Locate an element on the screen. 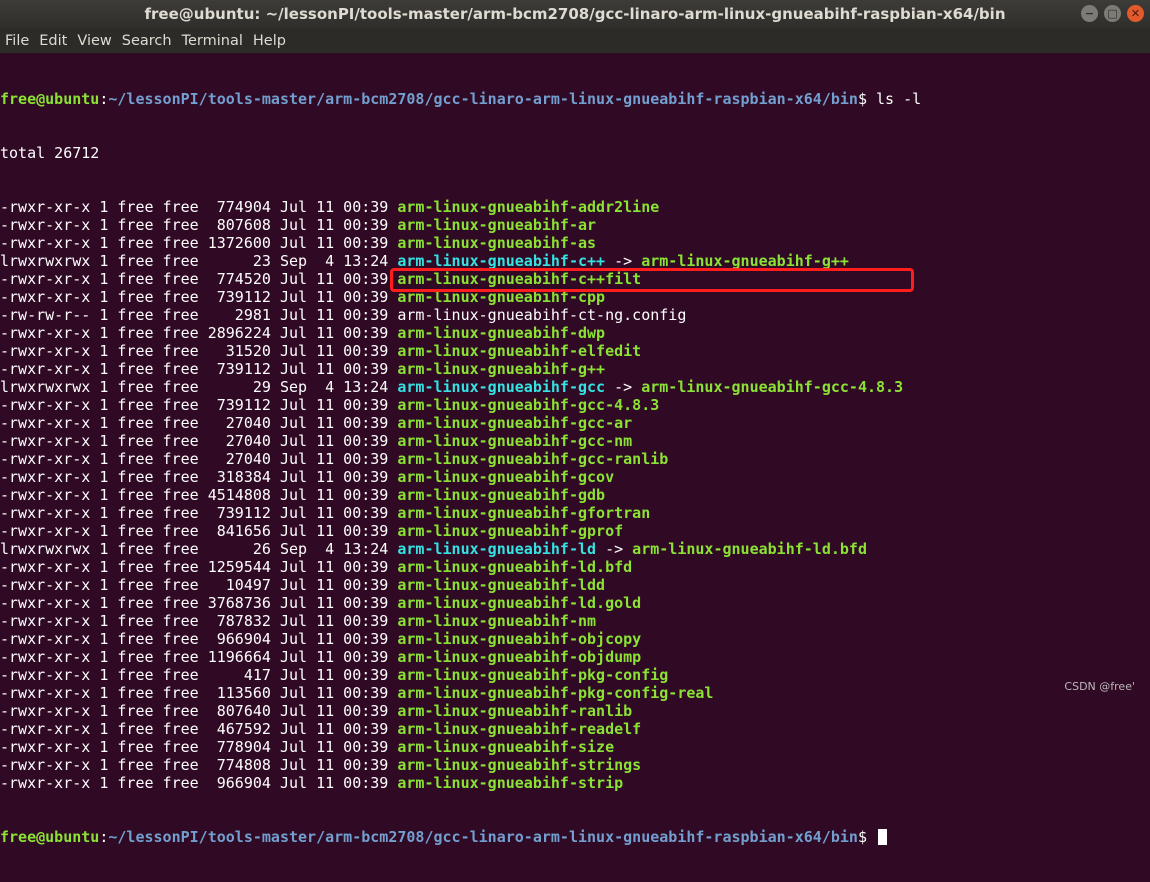  file-name: arm-linux-gnueabihf-gcc-ranlib is located at coordinates (533, 459).